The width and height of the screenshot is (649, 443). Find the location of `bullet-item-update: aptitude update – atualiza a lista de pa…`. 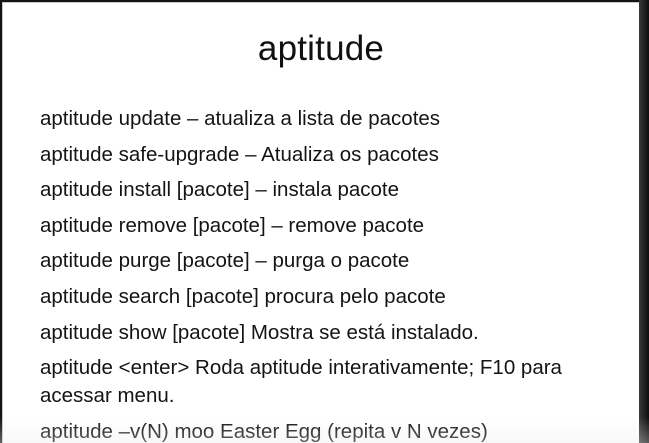

bullet-item-update: aptitude update – atualiza a lista de pa… is located at coordinates (240, 118).